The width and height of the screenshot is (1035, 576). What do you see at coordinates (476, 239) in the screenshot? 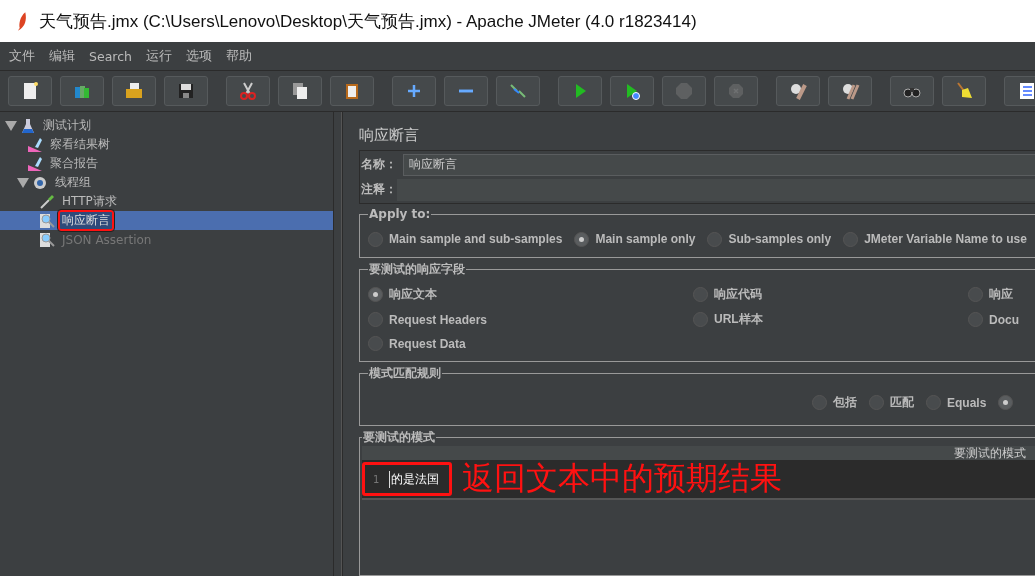
I see `radio-label: Main sample and sub-samples` at bounding box center [476, 239].